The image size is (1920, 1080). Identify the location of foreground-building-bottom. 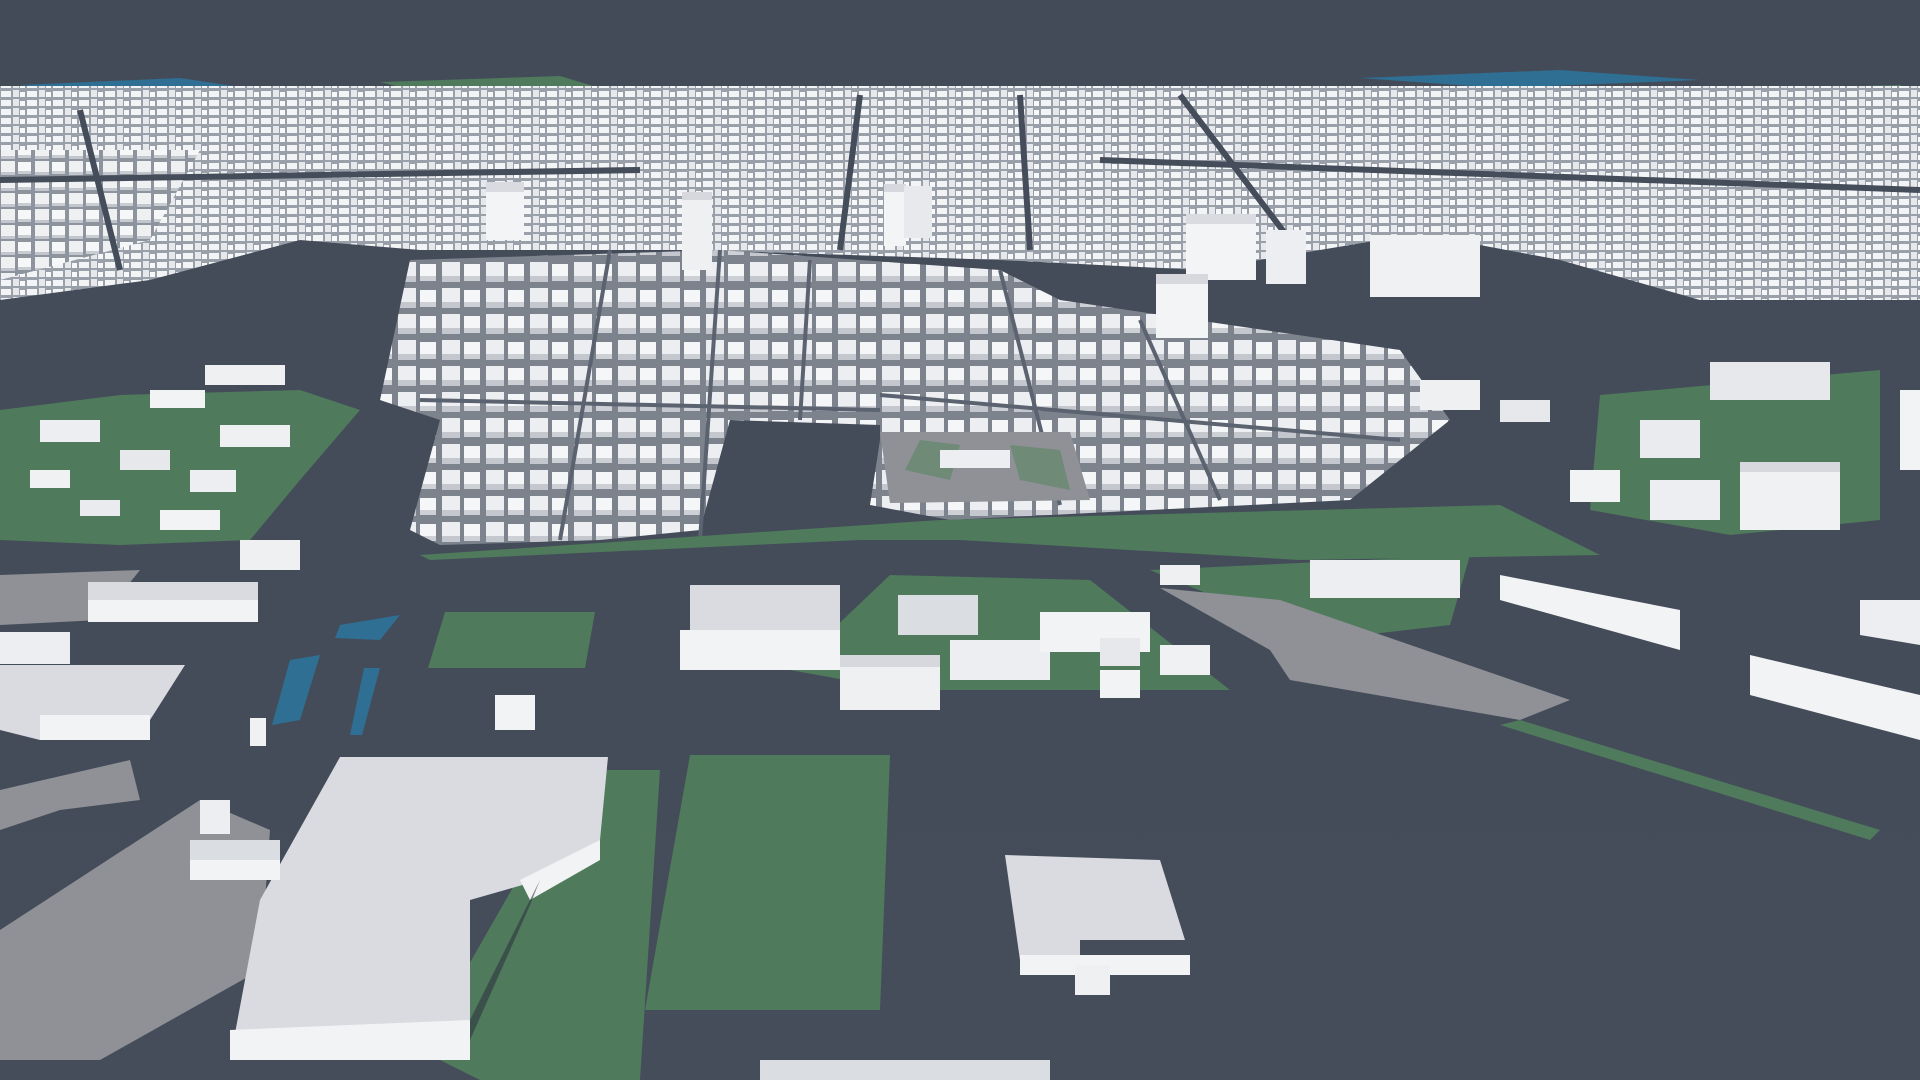
(905, 1070).